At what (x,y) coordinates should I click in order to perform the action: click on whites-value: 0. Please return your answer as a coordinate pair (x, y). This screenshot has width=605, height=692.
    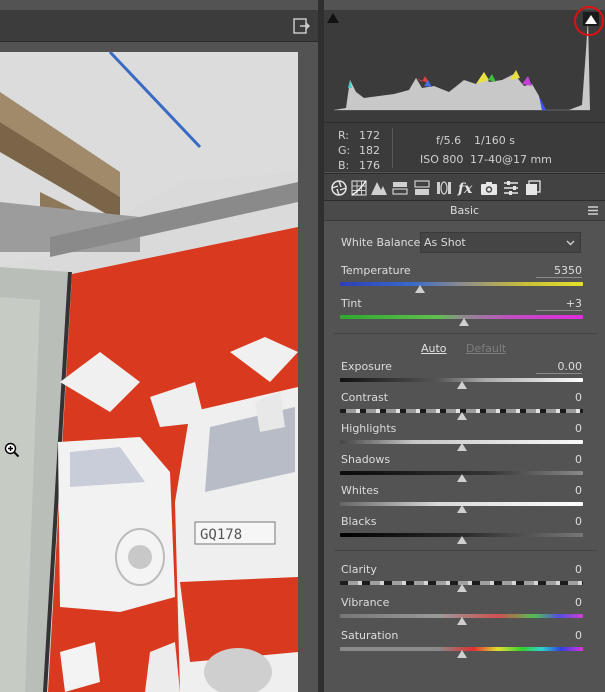
    Looking at the image, I should click on (559, 490).